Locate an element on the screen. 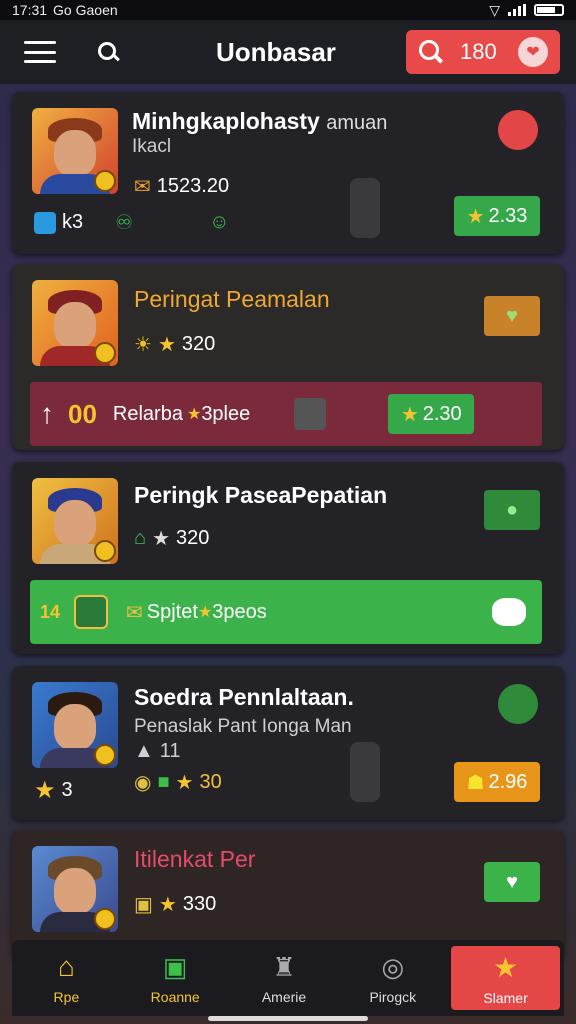 The height and width of the screenshot is (1024, 576). rating-value: 2.96 is located at coordinates (508, 781).